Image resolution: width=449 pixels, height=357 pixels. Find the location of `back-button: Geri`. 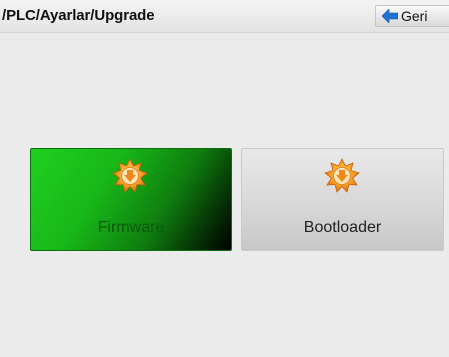

back-button: Geri is located at coordinates (412, 16).